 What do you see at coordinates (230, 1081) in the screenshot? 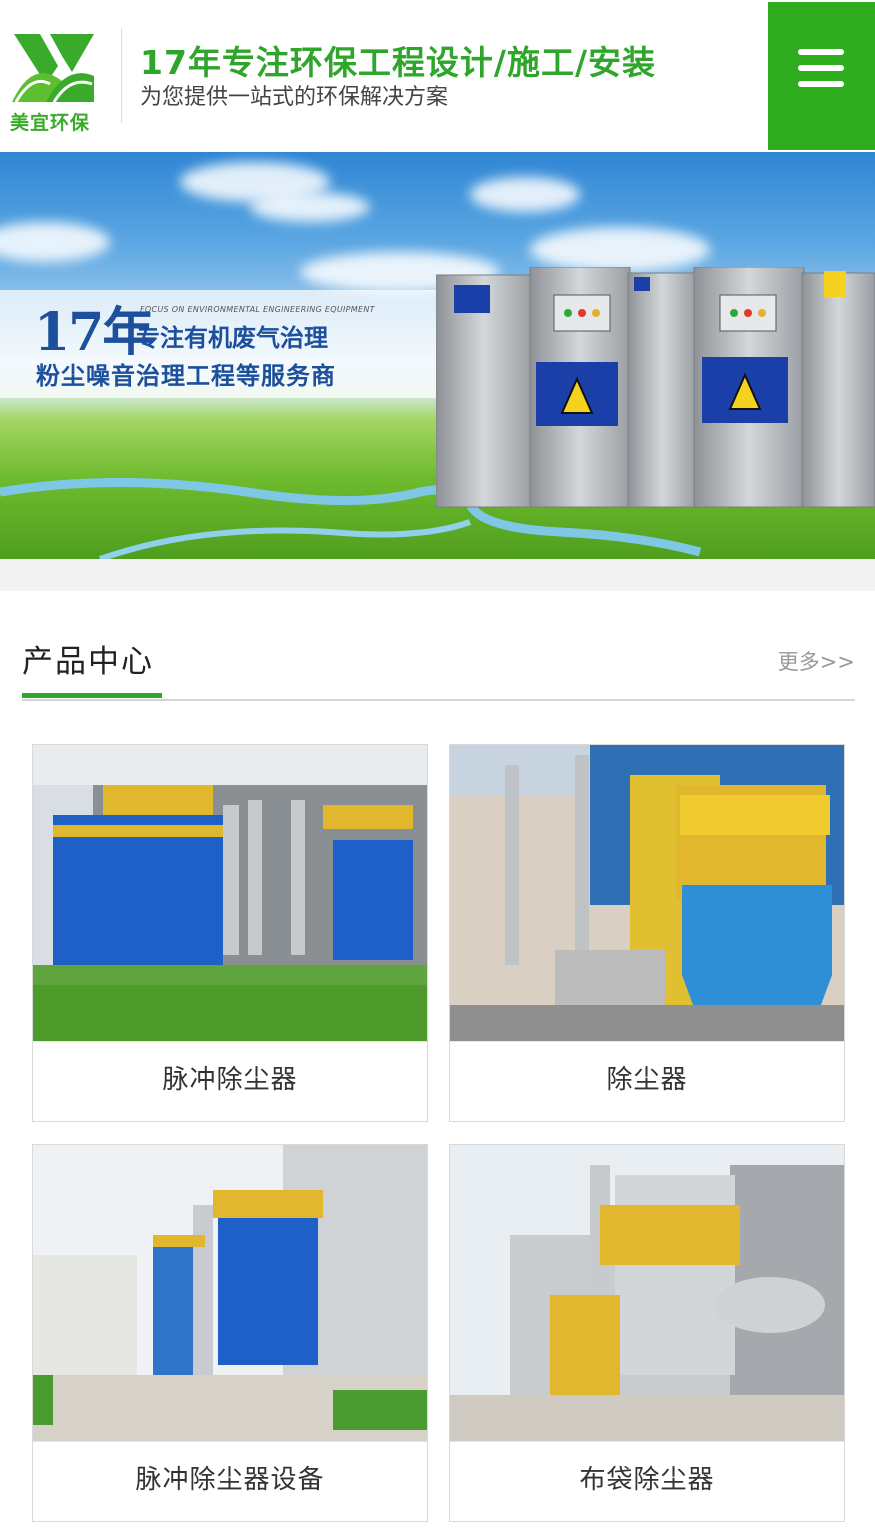
I see `product-name: 脉冲除尘器` at bounding box center [230, 1081].